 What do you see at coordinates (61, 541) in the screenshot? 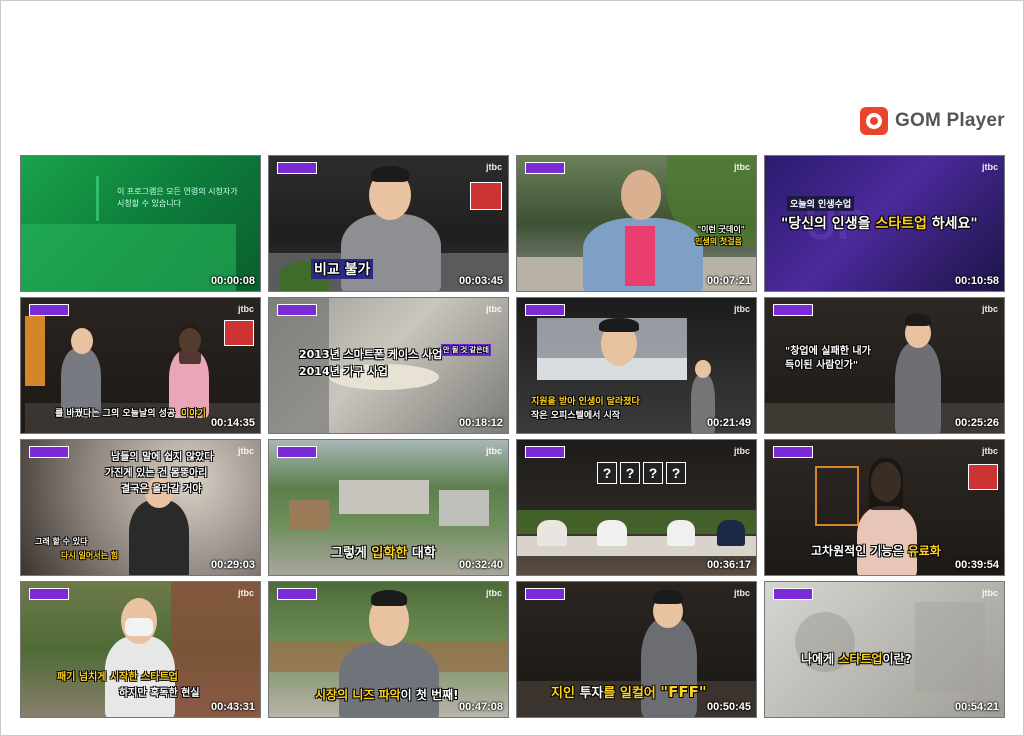
I see `caption: 그래 할 수 있다` at bounding box center [61, 541].